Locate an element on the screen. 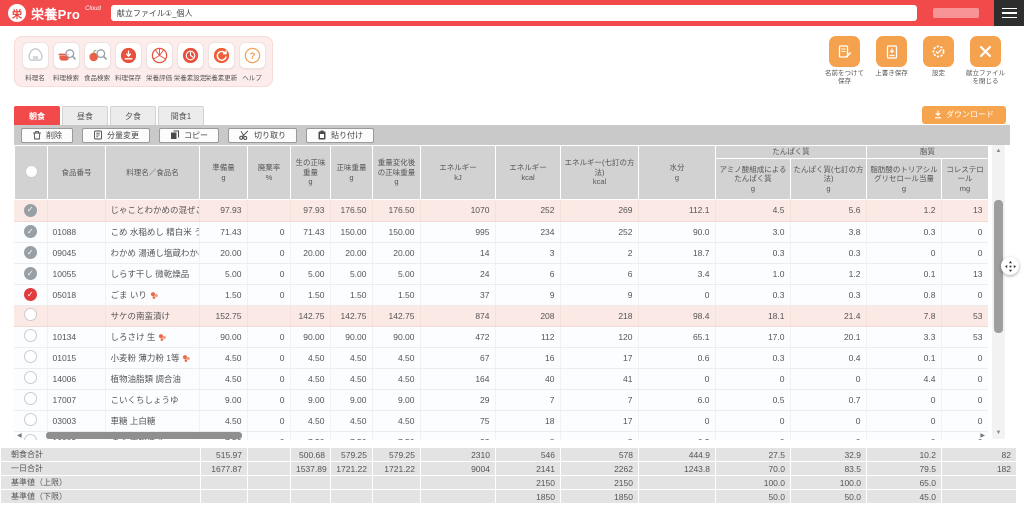 The height and width of the screenshot is (511, 1024). food-number-cell: 10055 is located at coordinates (76, 274).